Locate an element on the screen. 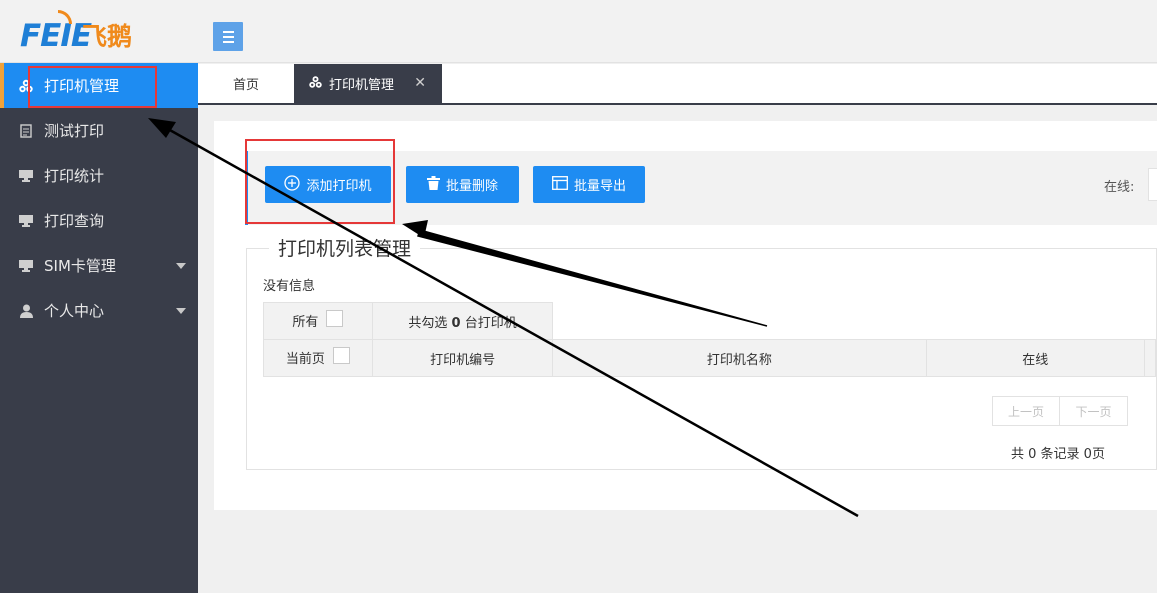 The image size is (1157, 593). next-page-button: 下一页 is located at coordinates (1094, 411).